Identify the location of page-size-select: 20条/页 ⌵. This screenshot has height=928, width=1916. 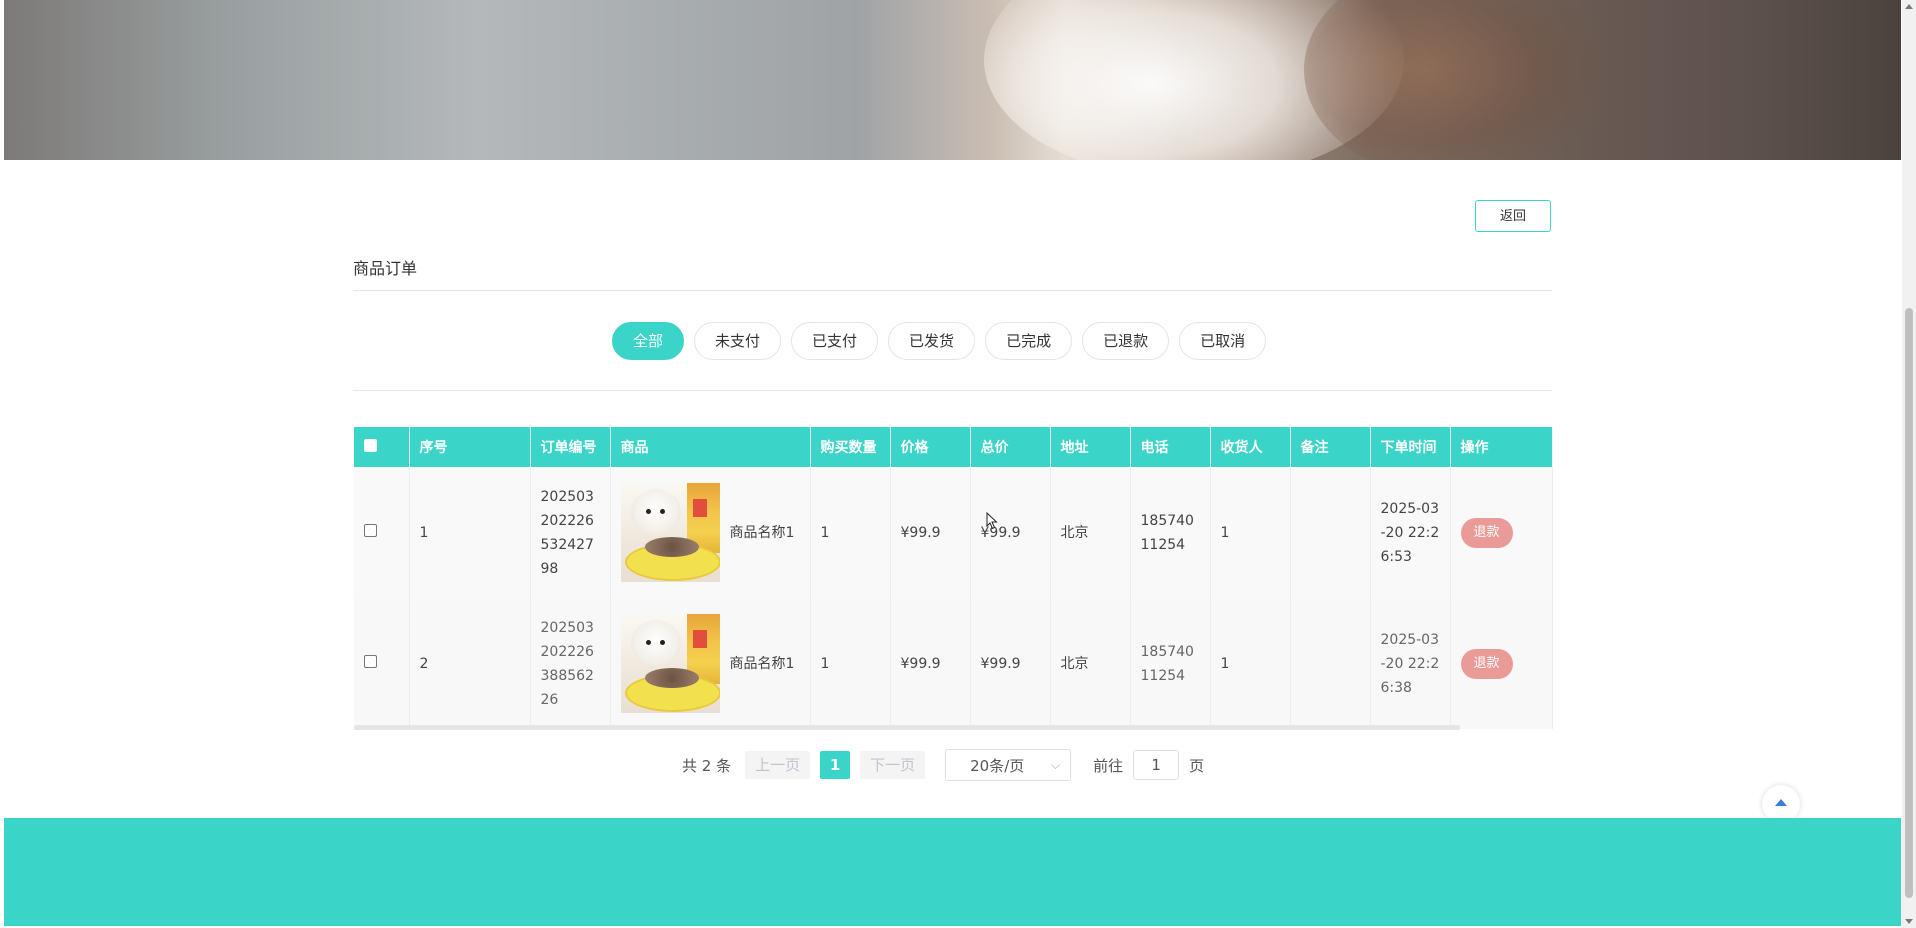
(1008, 765).